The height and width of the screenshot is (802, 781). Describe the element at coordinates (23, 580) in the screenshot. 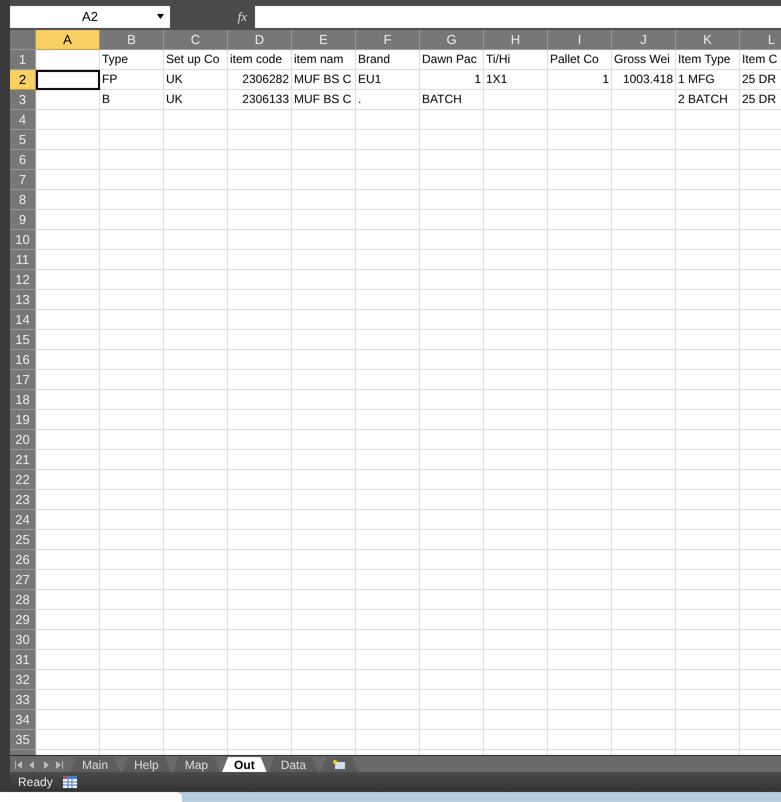

I see `row-header: 27` at that location.